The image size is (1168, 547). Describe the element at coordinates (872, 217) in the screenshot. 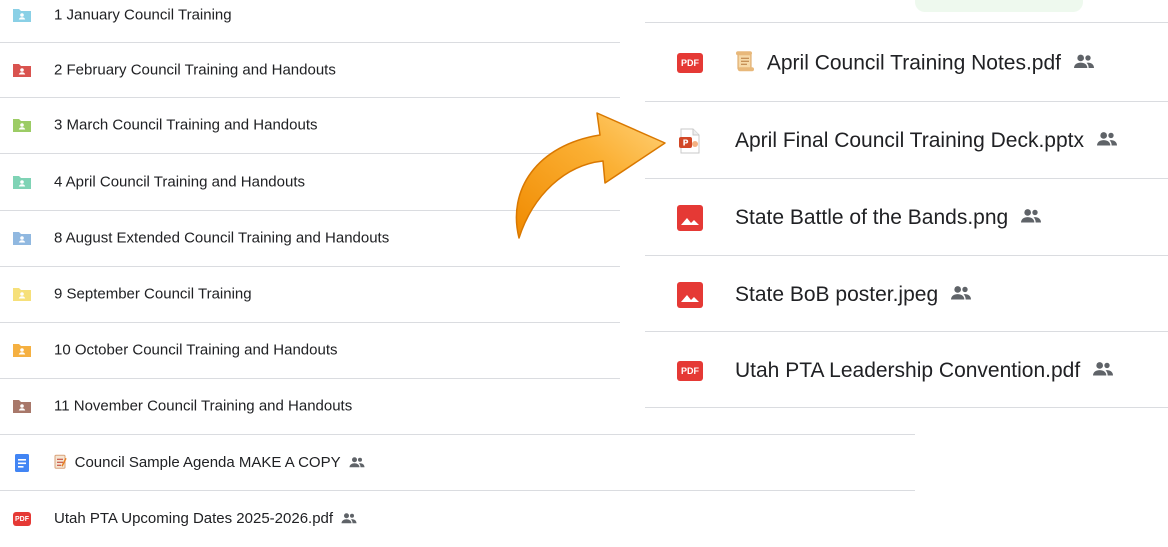

I see `item-label: State Battle of the Bands.png` at that location.